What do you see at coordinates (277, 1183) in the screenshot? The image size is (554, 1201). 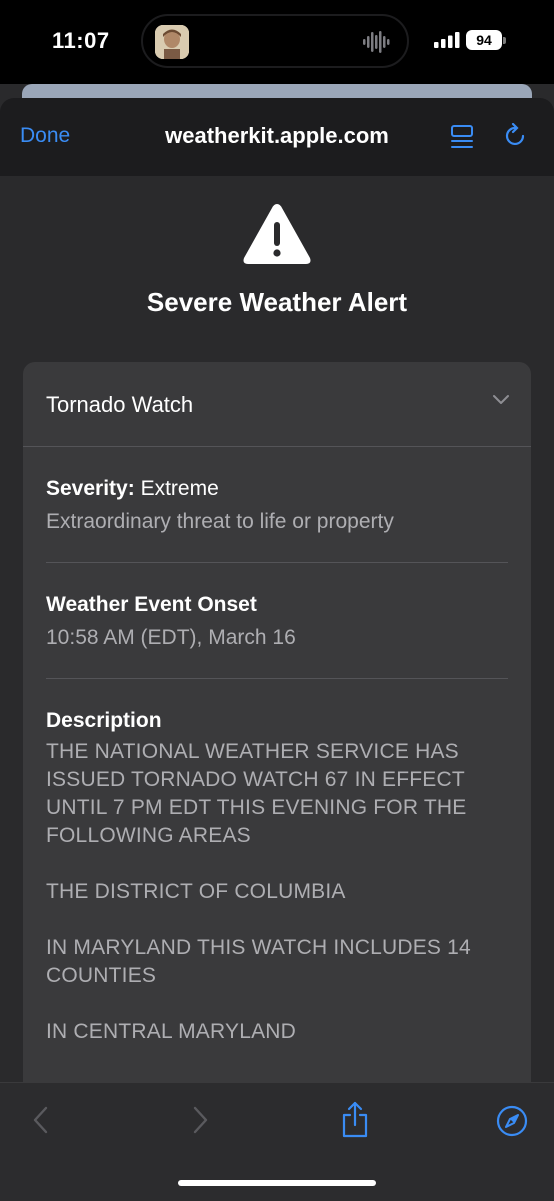 I see `home-indicator` at bounding box center [277, 1183].